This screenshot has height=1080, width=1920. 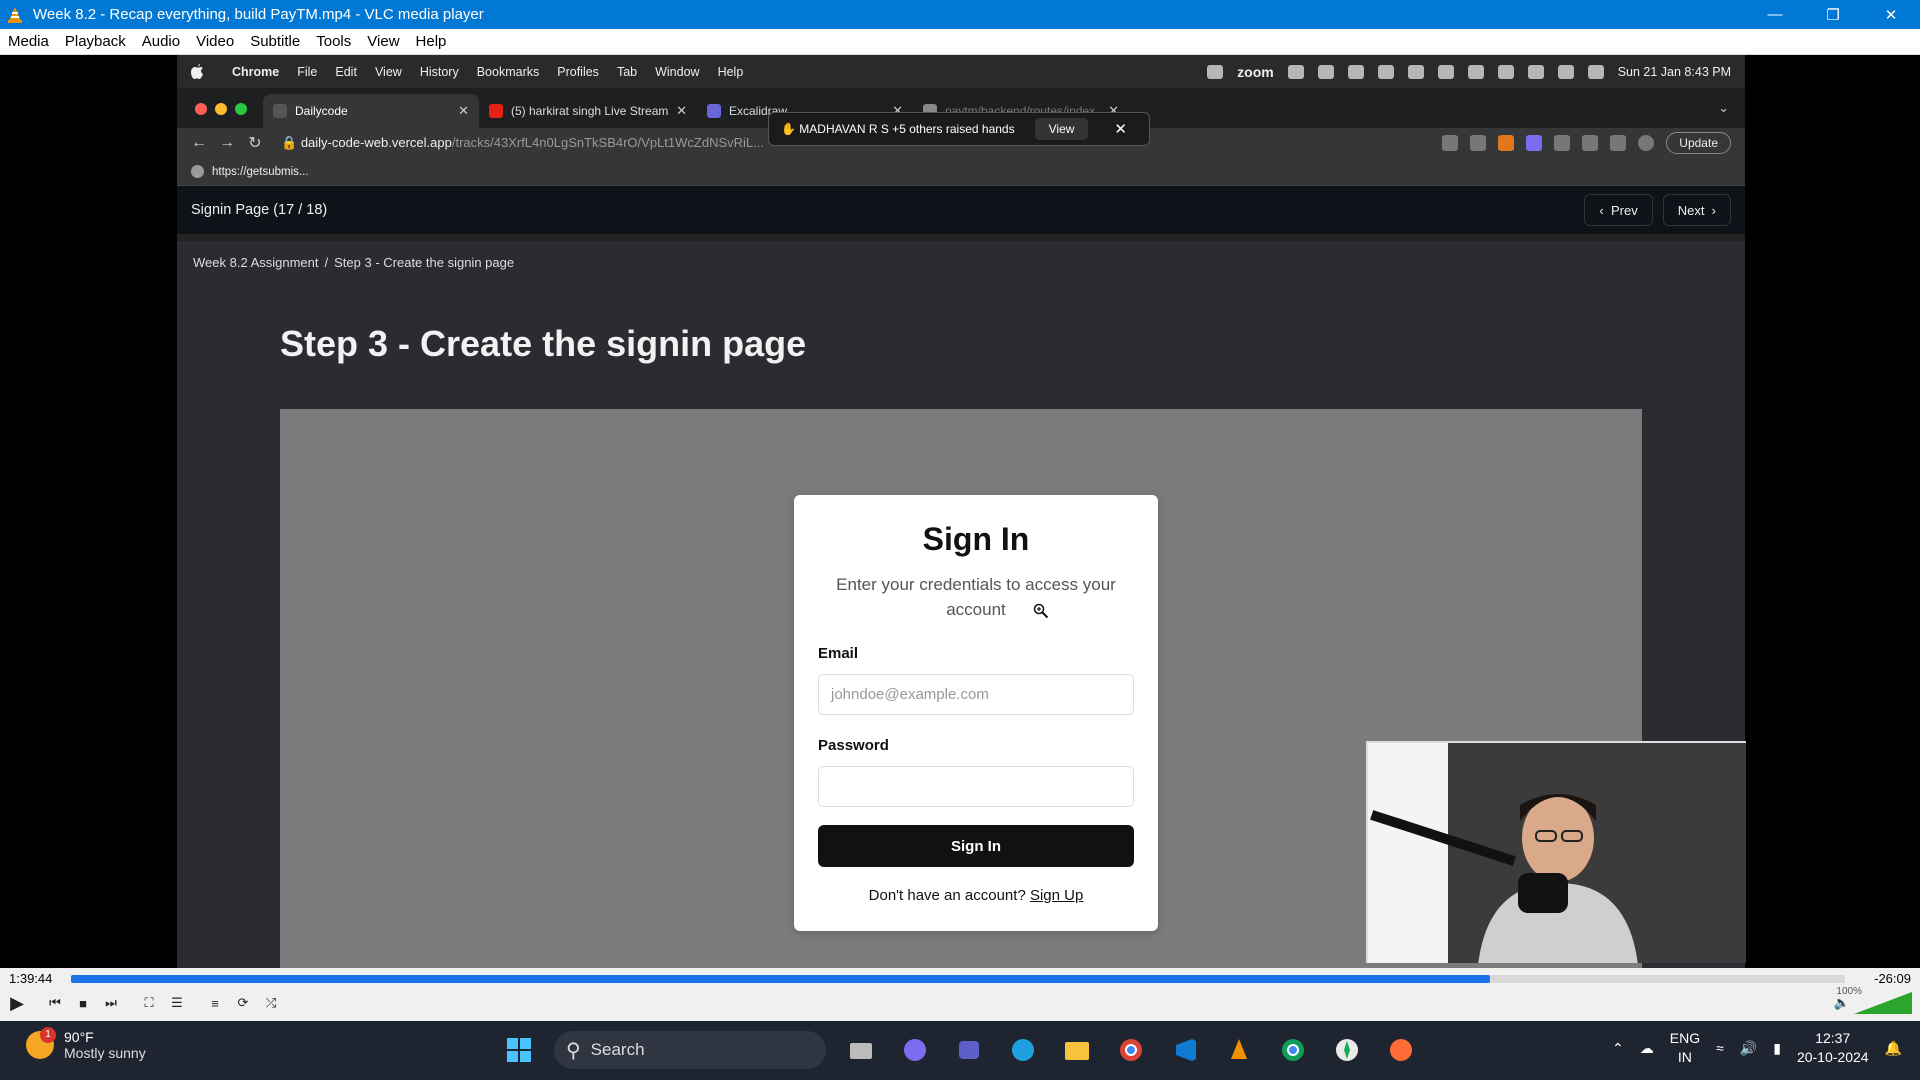 What do you see at coordinates (1696, 210) in the screenshot?
I see `next-button: Next ›` at bounding box center [1696, 210].